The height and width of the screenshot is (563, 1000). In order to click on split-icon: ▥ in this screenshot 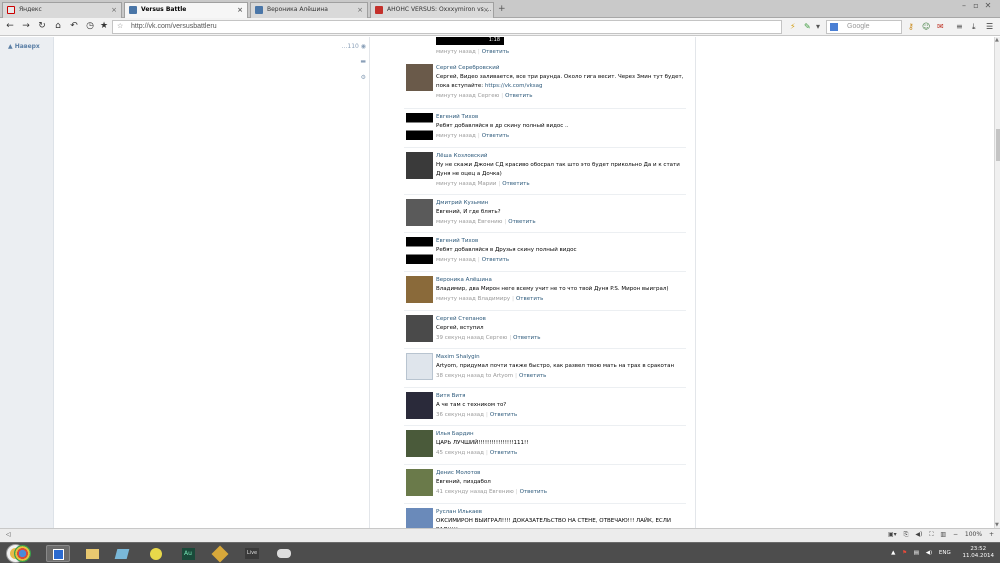, I will do `click(943, 534)`.